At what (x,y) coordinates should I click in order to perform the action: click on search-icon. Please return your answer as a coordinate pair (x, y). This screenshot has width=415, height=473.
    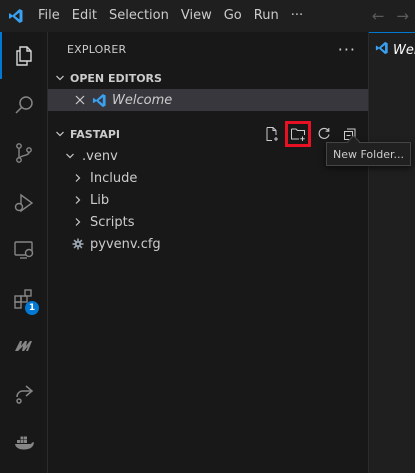
    Looking at the image, I should click on (23, 105).